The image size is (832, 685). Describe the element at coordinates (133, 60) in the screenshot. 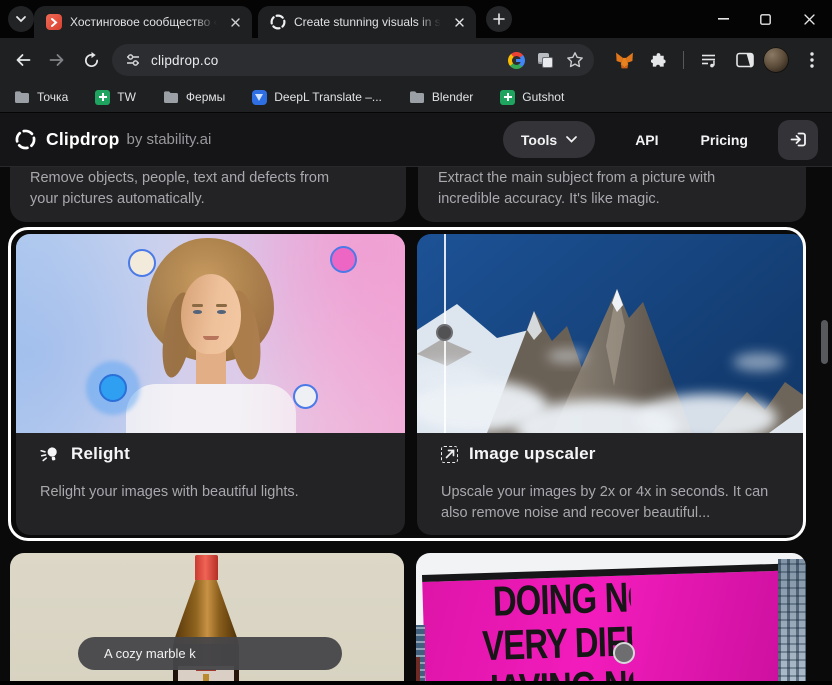

I see `site-settings-icon` at that location.